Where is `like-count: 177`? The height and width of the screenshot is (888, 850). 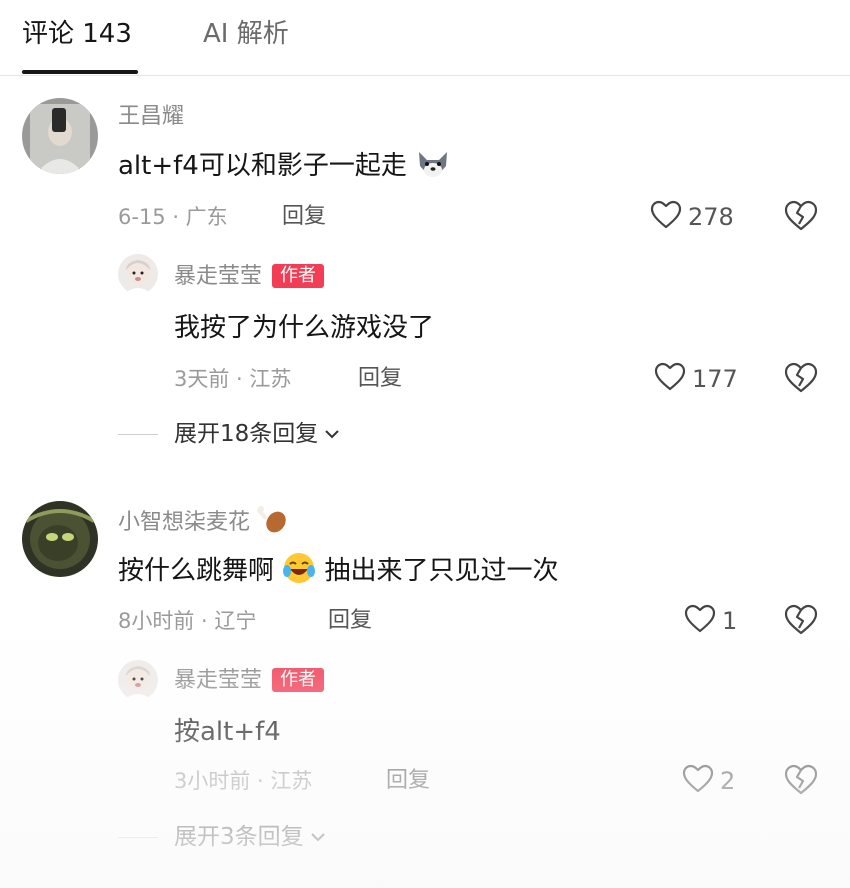 like-count: 177 is located at coordinates (715, 379).